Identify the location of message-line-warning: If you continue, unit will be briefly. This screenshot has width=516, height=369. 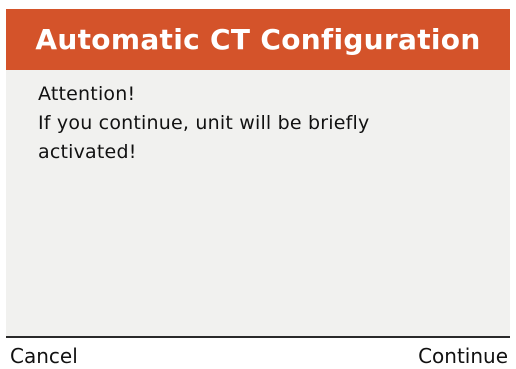
(204, 123).